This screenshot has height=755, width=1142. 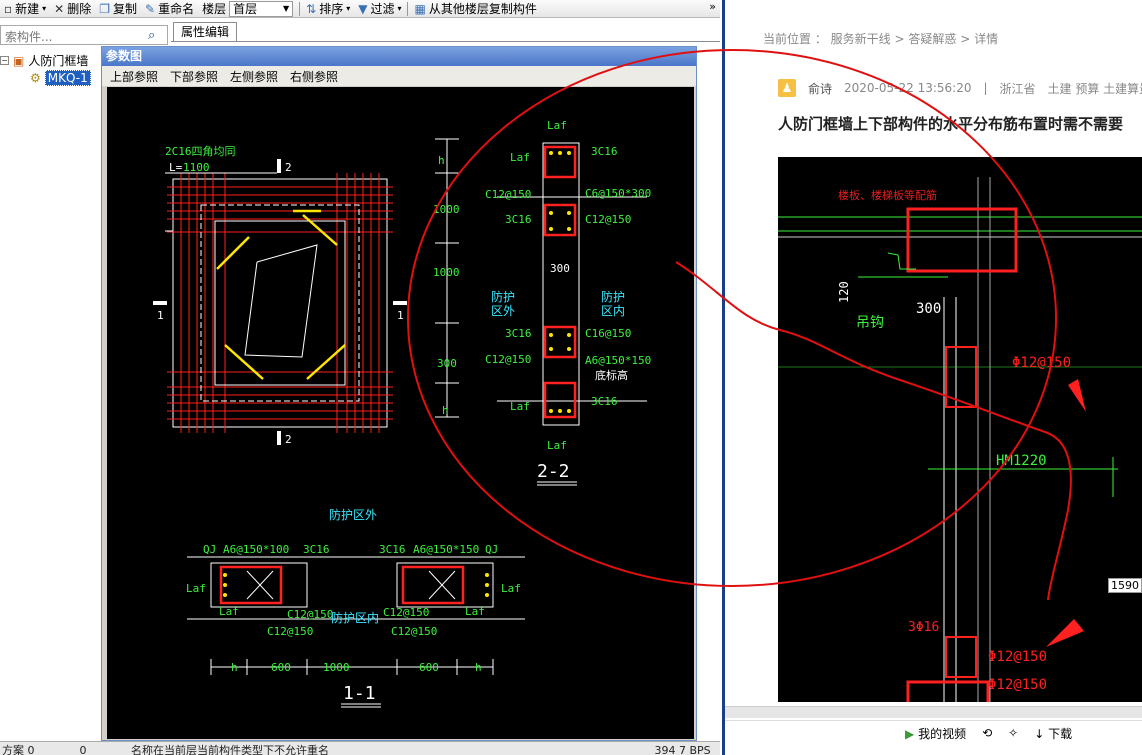 What do you see at coordinates (151, 35) in the screenshot?
I see `search-icon: ⌕` at bounding box center [151, 35].